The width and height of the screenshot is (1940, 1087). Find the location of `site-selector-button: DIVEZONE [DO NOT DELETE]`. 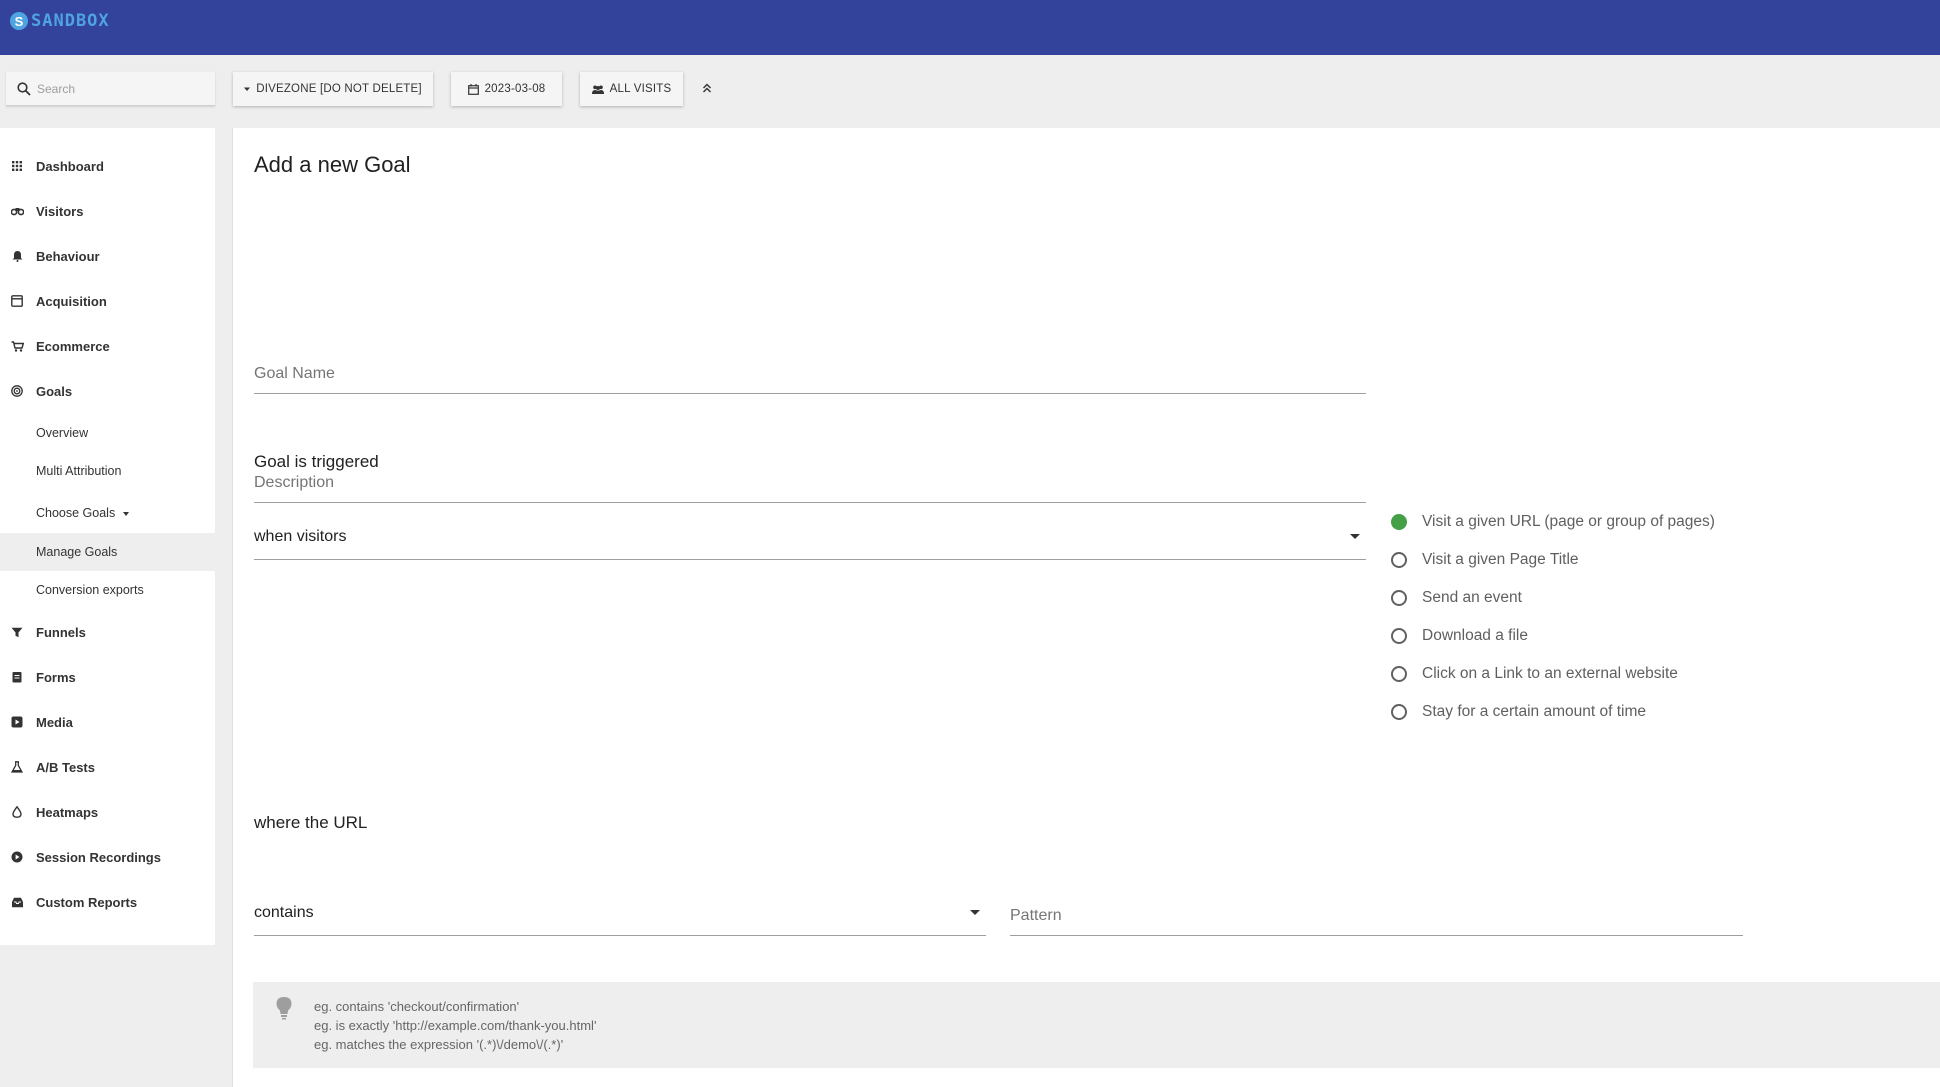

site-selector-button: DIVEZONE [DO NOT DELETE] is located at coordinates (333, 89).